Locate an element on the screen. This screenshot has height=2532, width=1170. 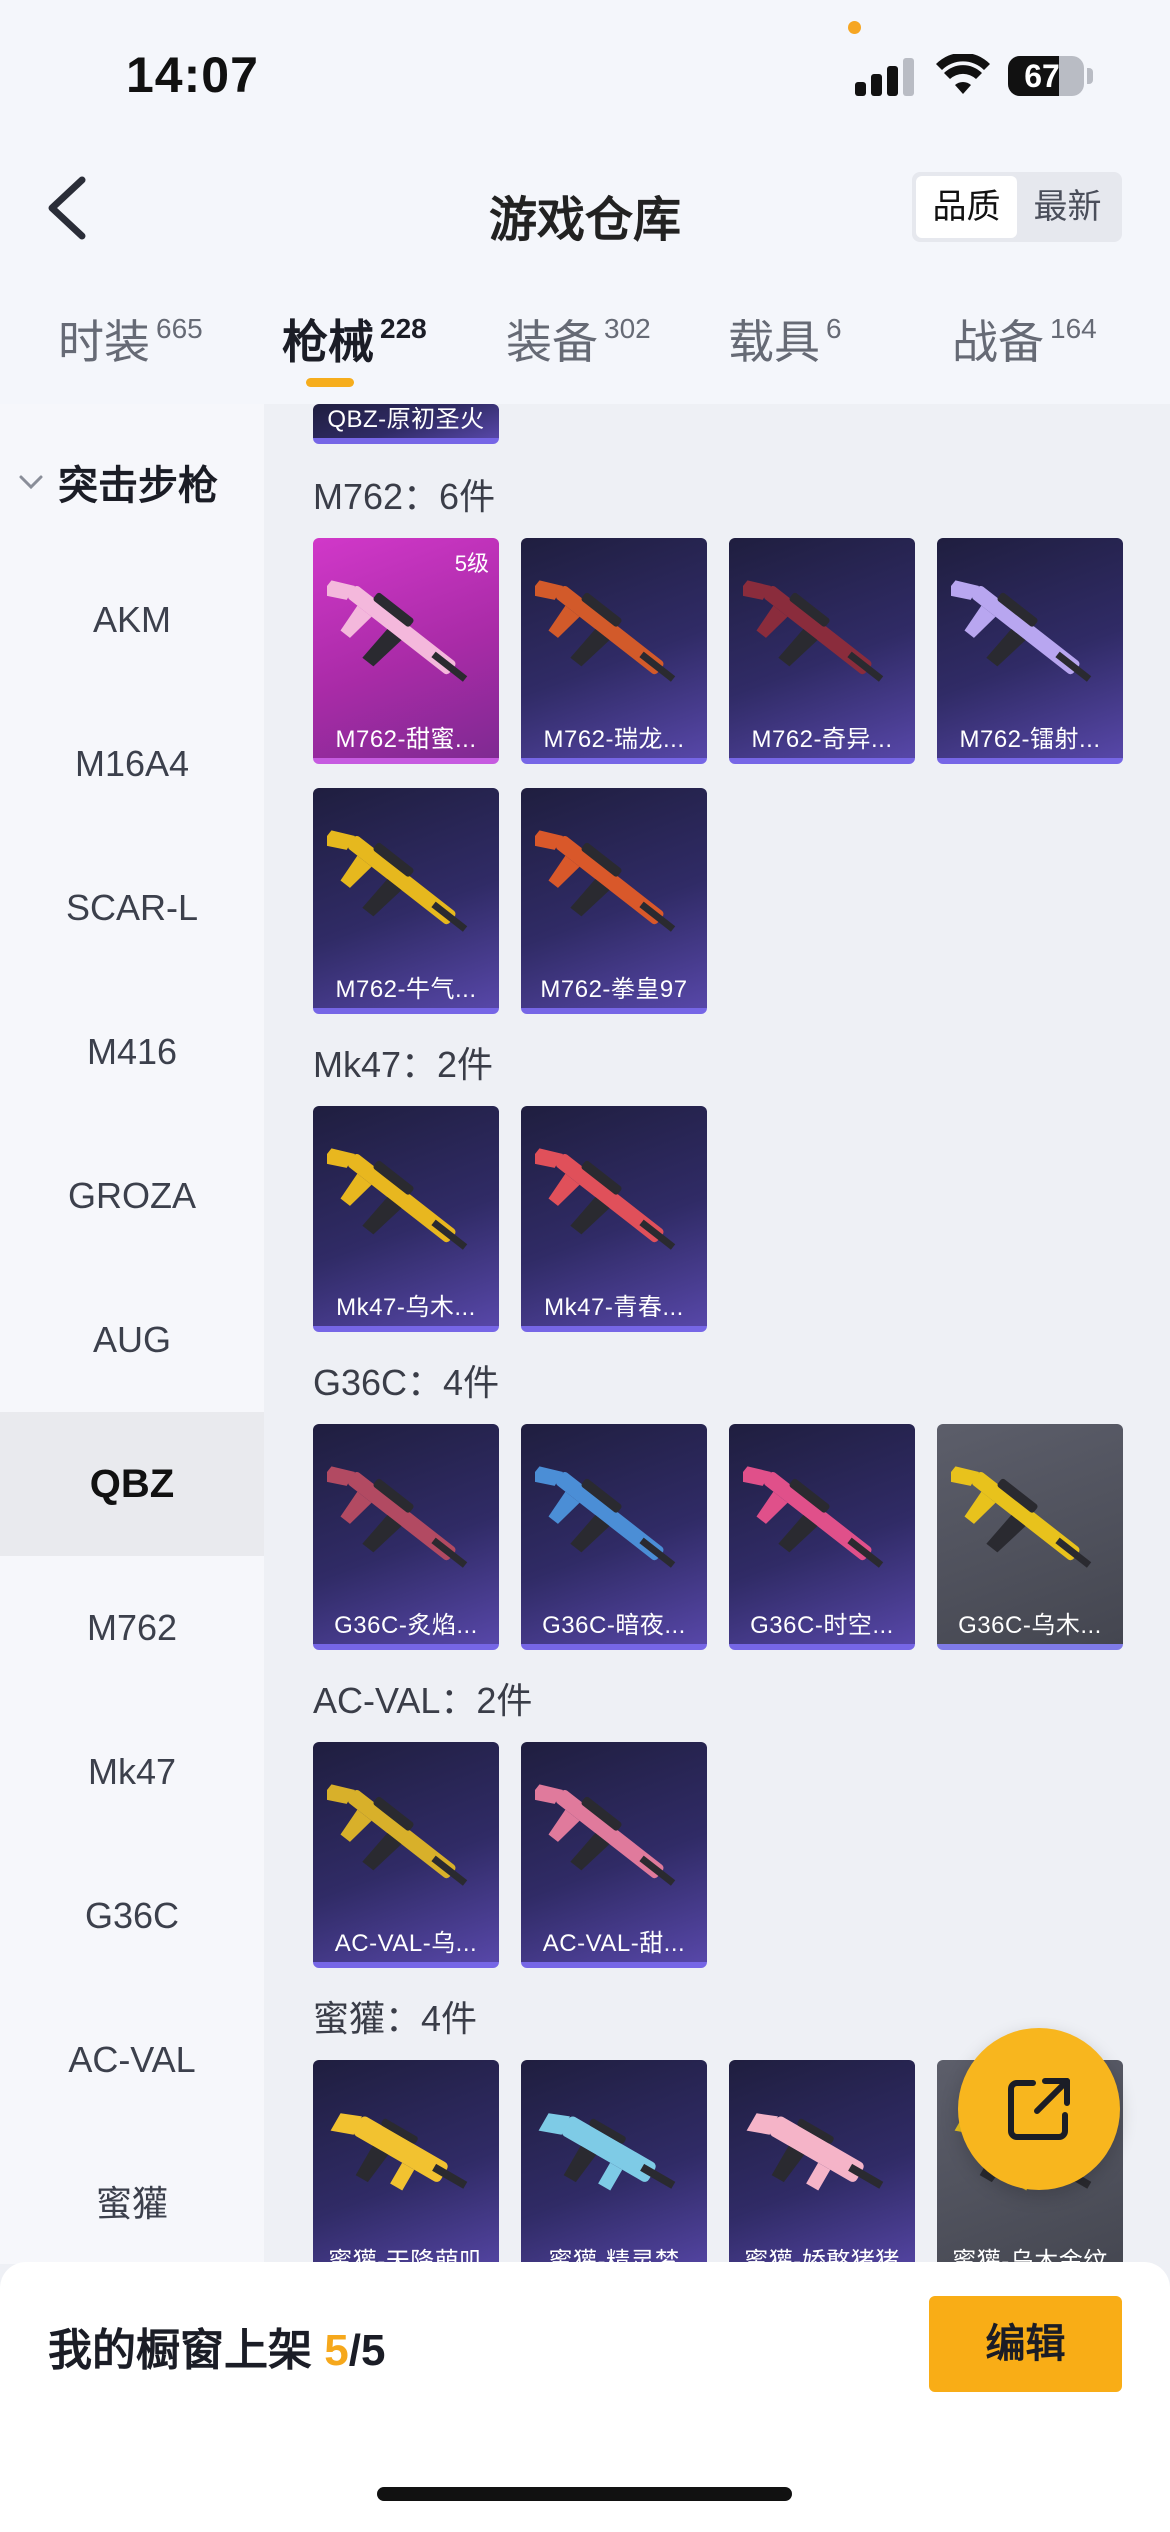
showcase-label: 我的橱窗上架 is located at coordinates (180, 2350).